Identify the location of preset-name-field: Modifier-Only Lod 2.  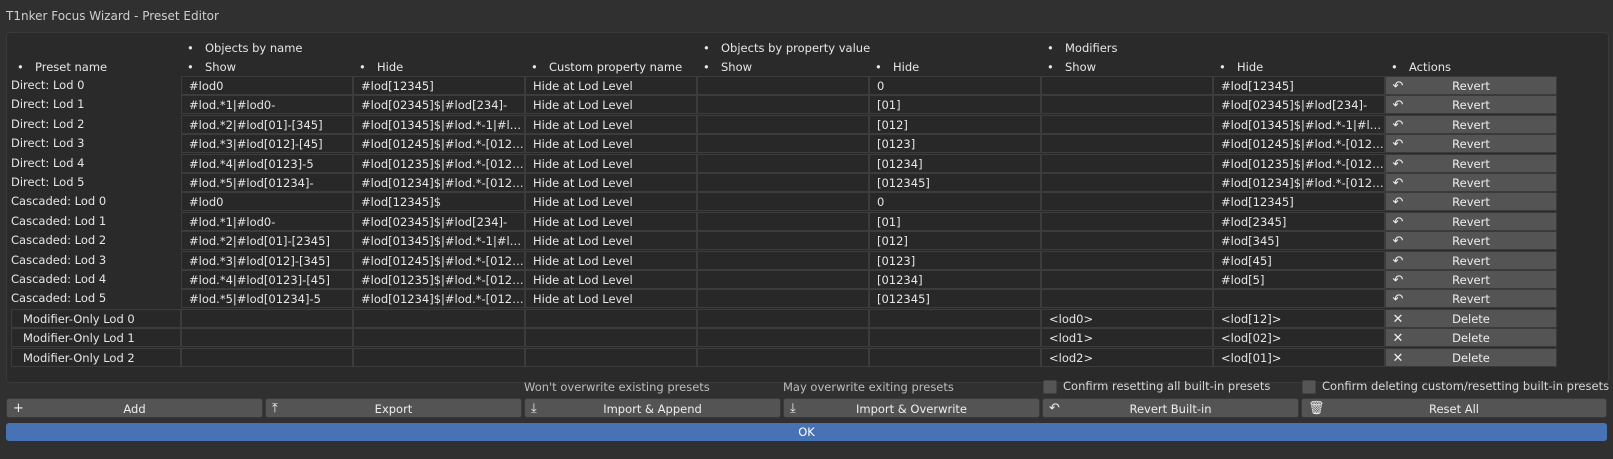
(96, 357).